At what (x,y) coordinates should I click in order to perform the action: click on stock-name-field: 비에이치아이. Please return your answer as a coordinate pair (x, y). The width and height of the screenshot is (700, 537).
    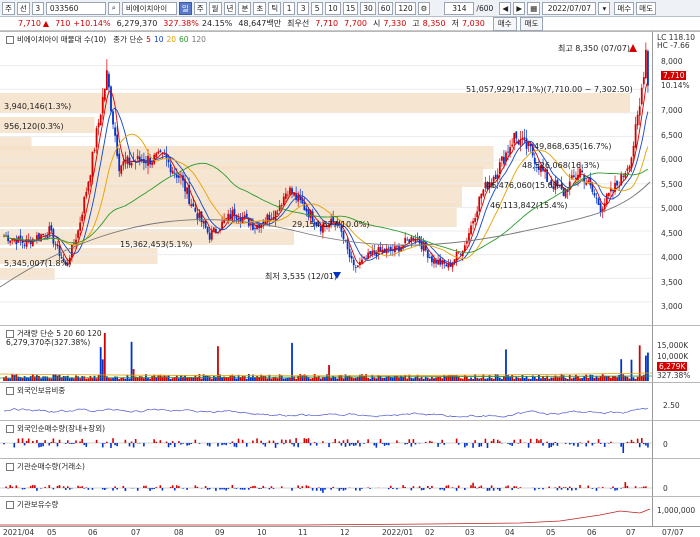
    Looking at the image, I should click on (149, 8).